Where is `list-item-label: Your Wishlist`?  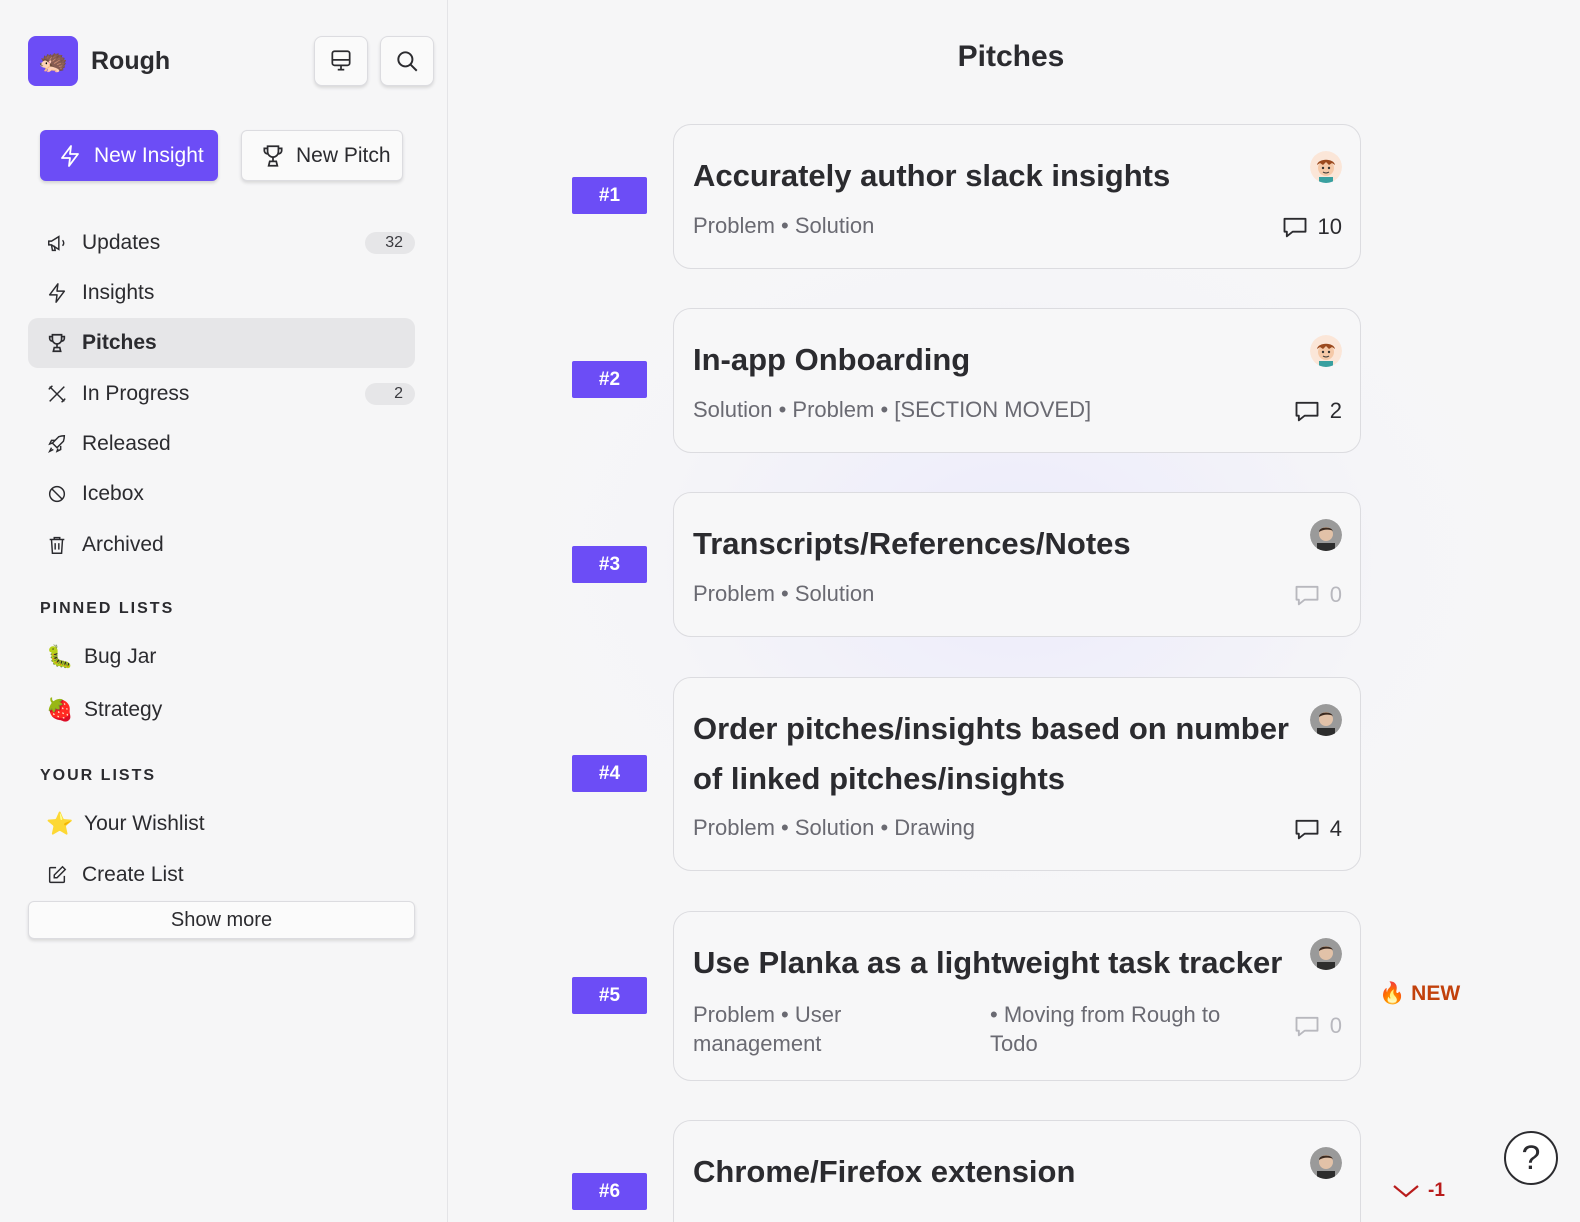 list-item-label: Your Wishlist is located at coordinates (144, 823).